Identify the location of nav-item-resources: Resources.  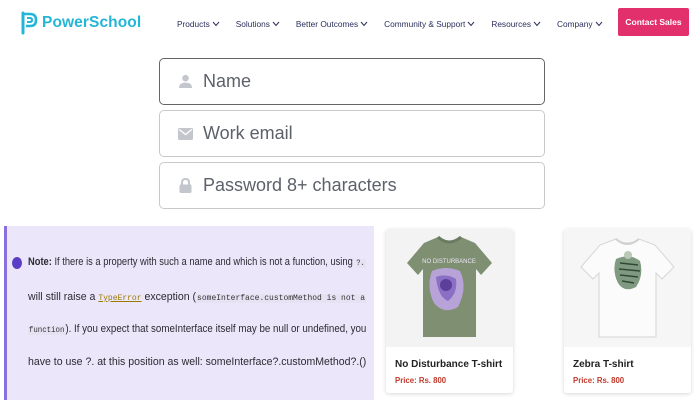
(516, 24).